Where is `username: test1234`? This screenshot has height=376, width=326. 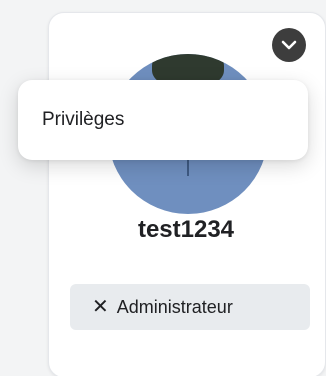 username: test1234 is located at coordinates (186, 229).